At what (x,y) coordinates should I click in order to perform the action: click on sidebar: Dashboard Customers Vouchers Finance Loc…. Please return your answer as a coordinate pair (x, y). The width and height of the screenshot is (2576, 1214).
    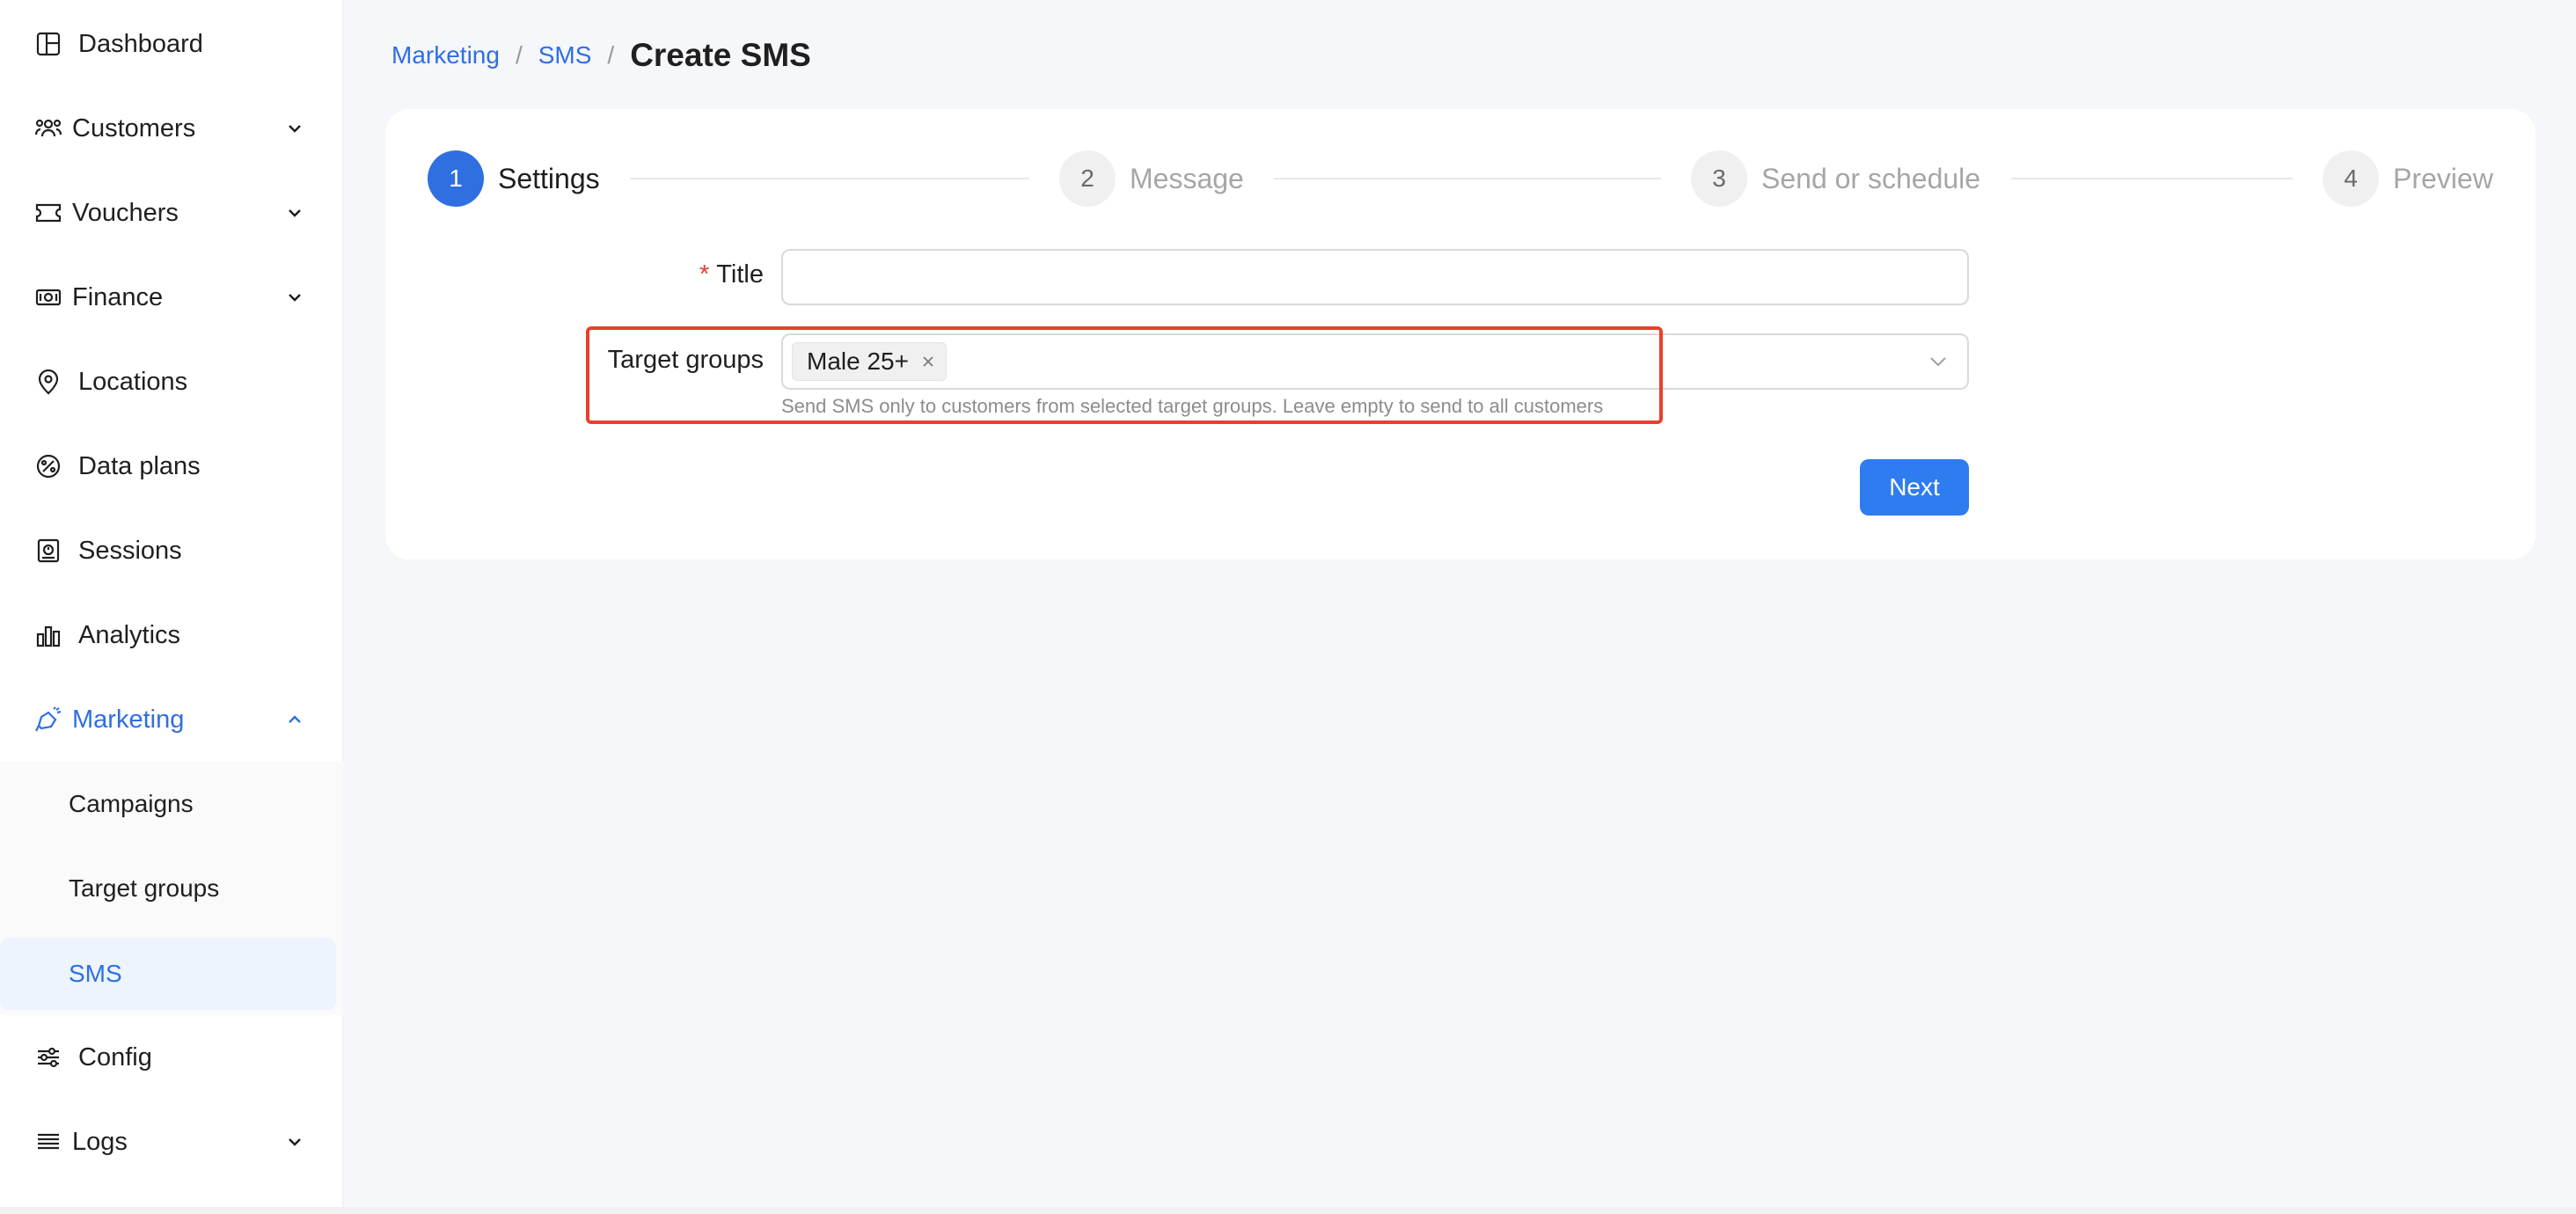
    Looking at the image, I should click on (171, 603).